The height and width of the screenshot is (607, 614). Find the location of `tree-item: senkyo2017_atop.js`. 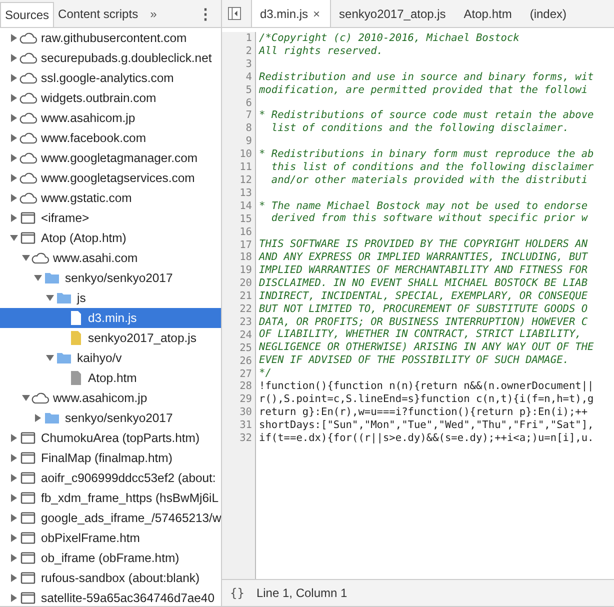

tree-item: senkyo2017_atop.js is located at coordinates (110, 338).